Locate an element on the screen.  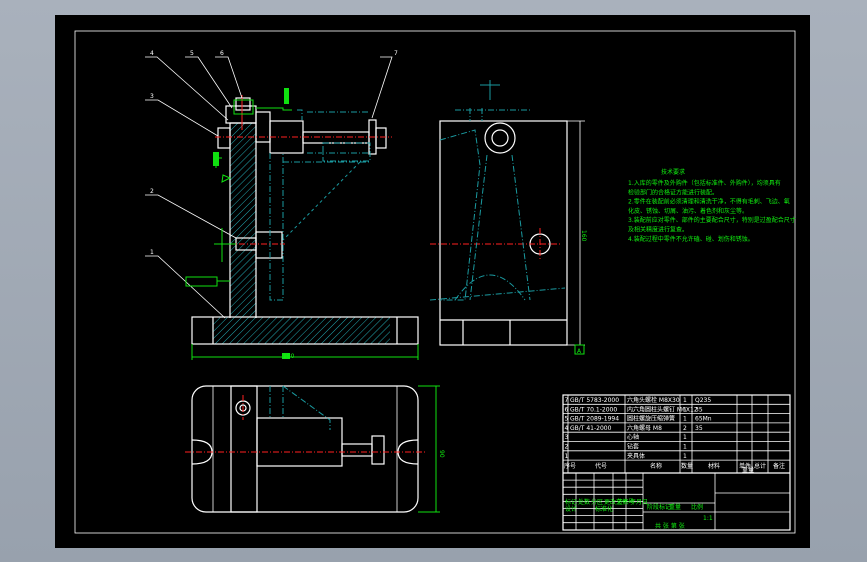
parts-row: 1 夹具体 1 is located at coordinates (626, 456).